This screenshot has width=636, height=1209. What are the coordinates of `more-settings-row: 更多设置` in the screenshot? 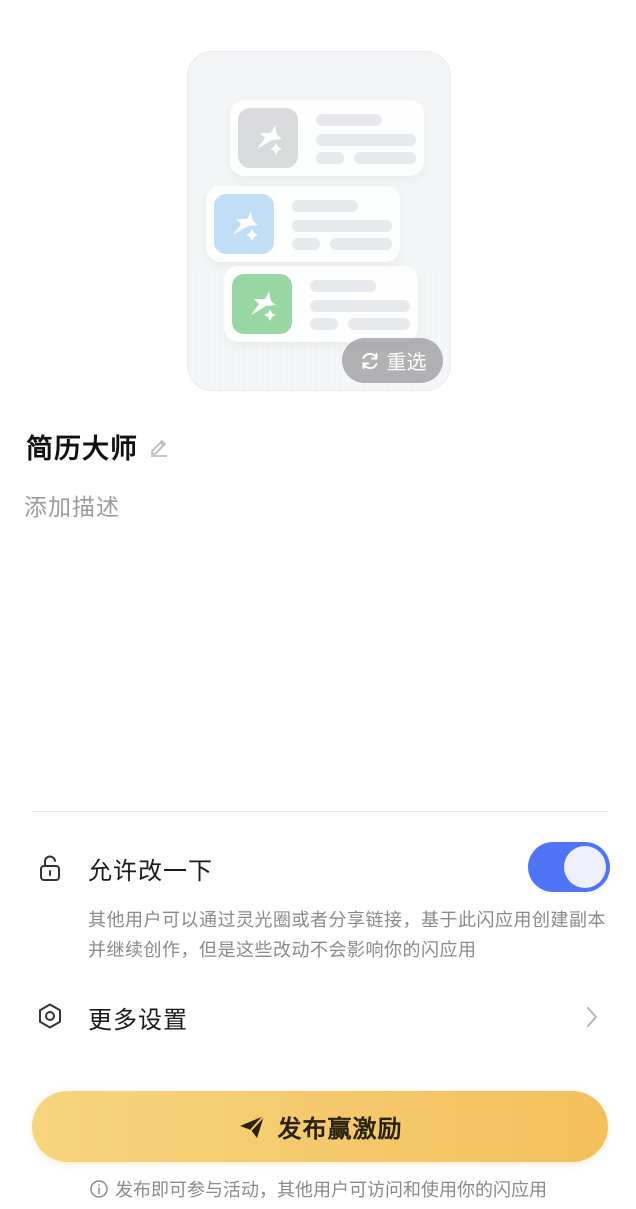 It's located at (320, 1017).